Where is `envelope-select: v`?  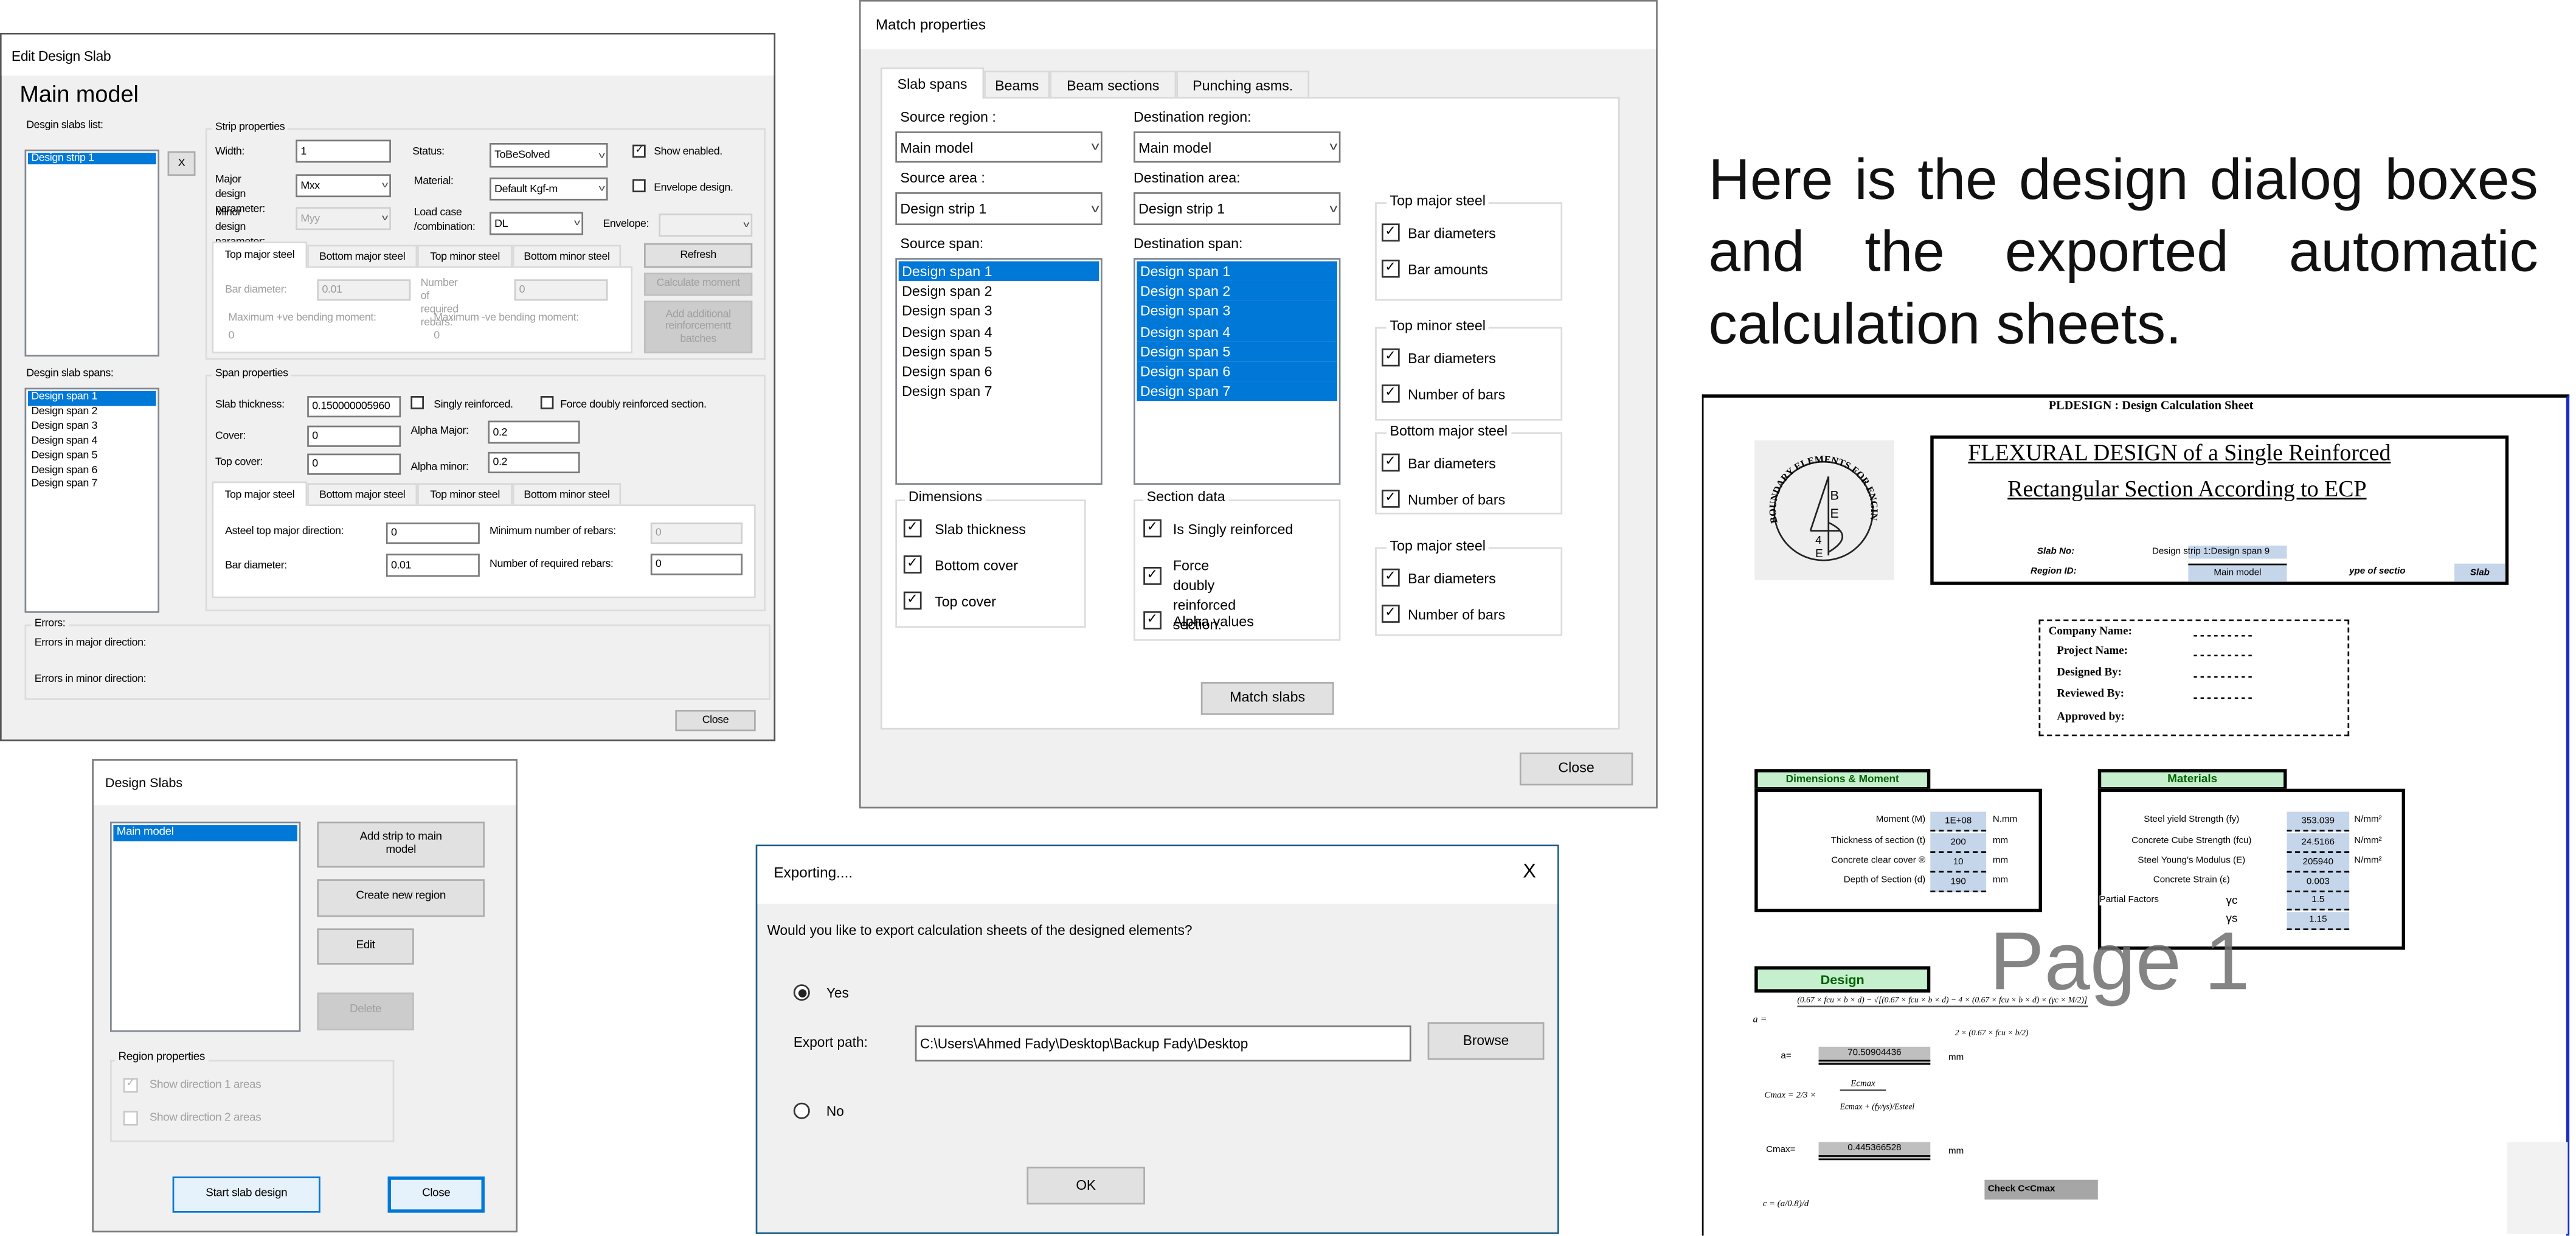 envelope-select: v is located at coordinates (706, 226).